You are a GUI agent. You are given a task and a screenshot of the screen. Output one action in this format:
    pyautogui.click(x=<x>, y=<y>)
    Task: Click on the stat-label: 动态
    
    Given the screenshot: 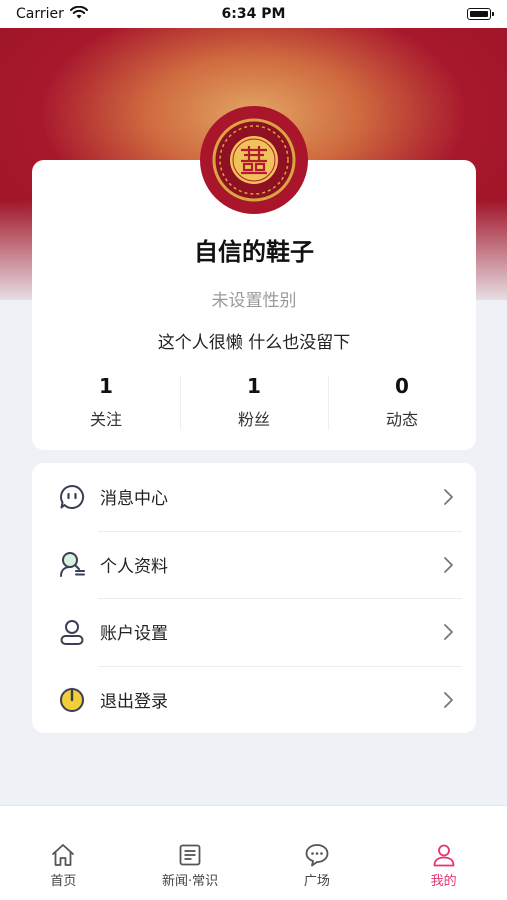 What is the action you would take?
    pyautogui.click(x=401, y=419)
    